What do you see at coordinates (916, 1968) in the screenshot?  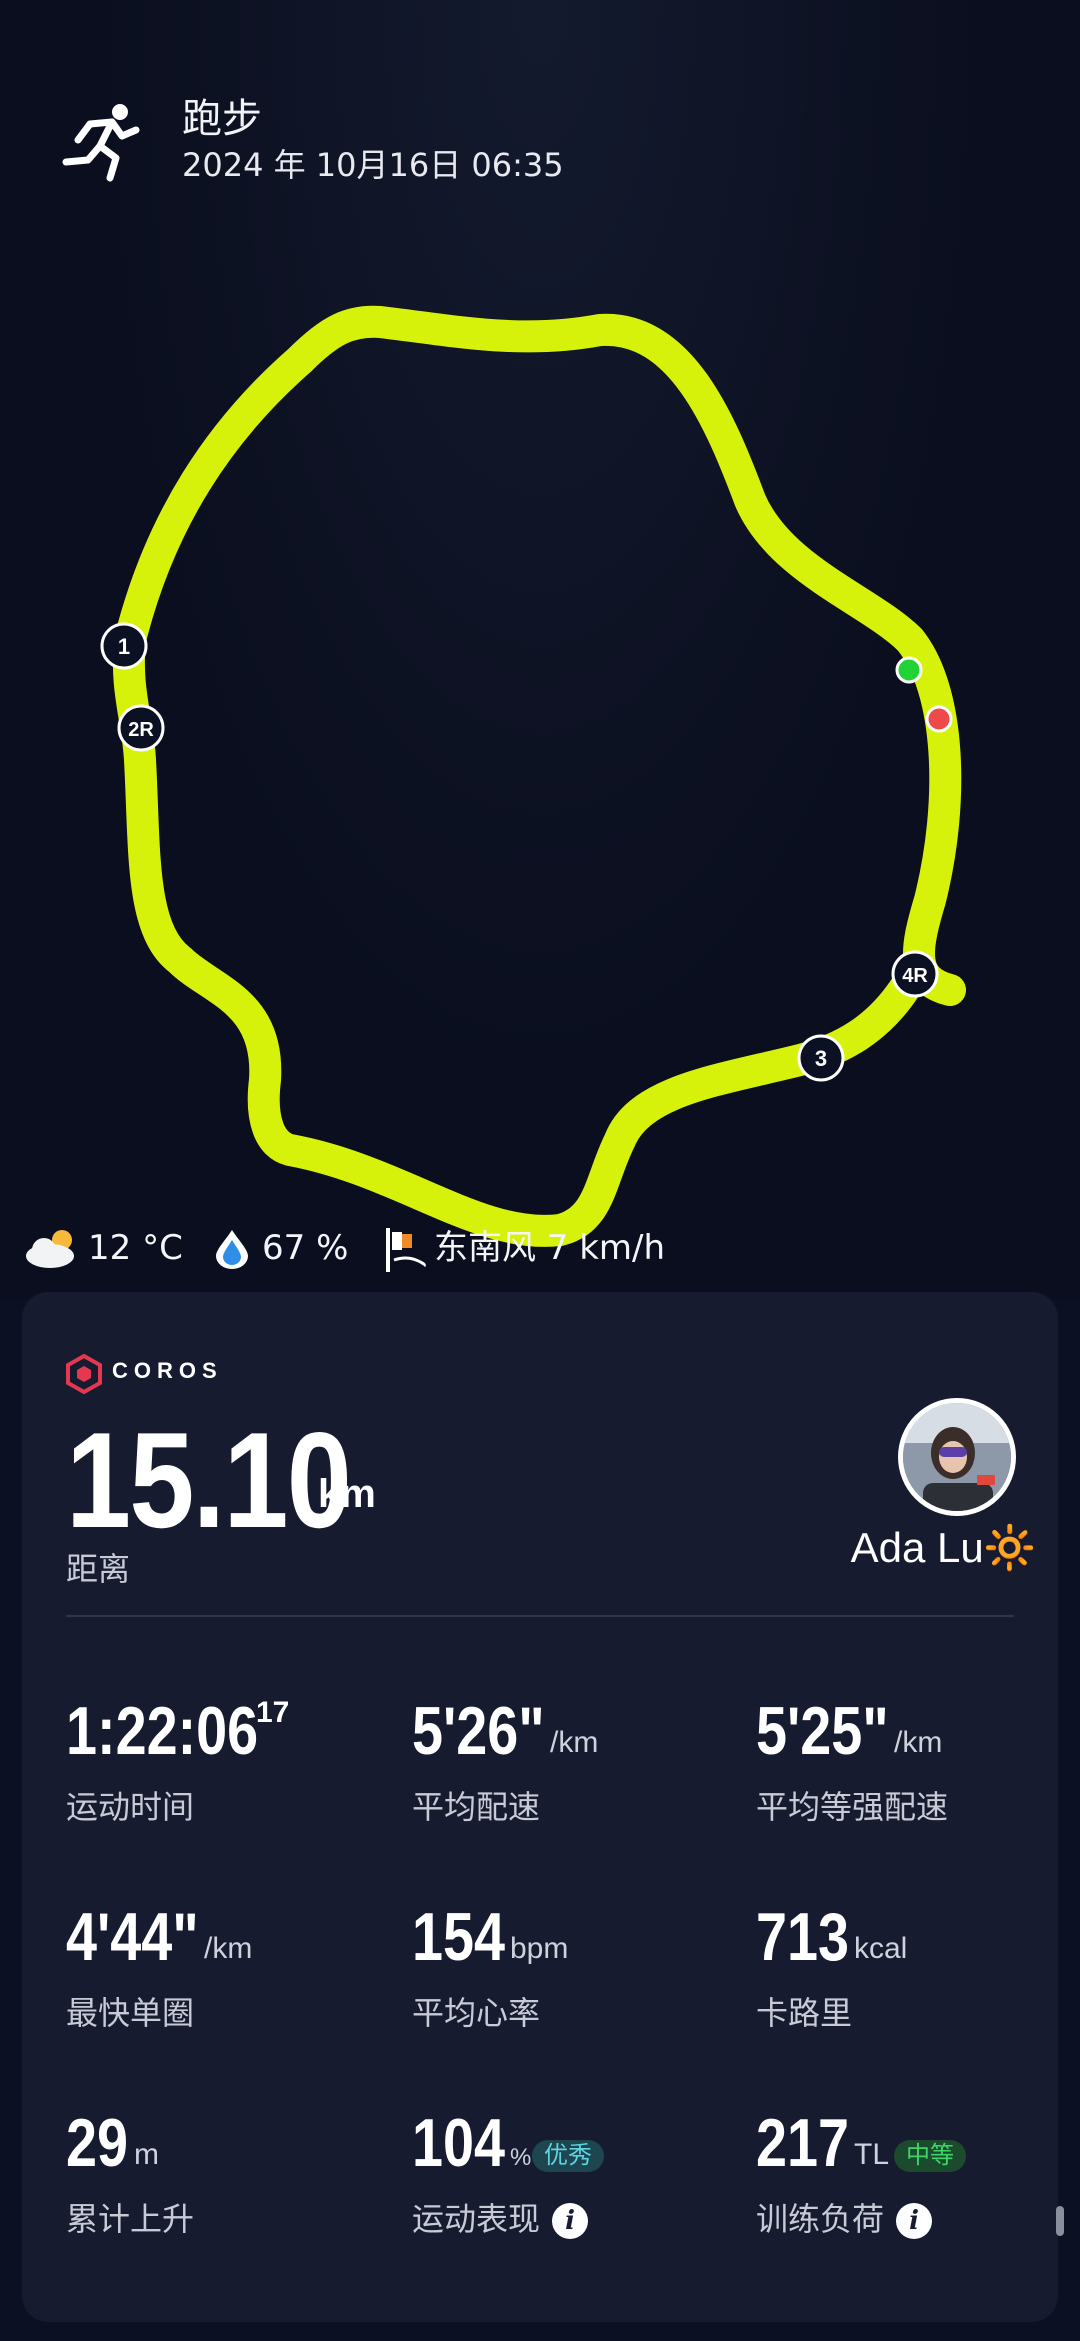 I see `stat-calories: 713 kcal 卡路里` at bounding box center [916, 1968].